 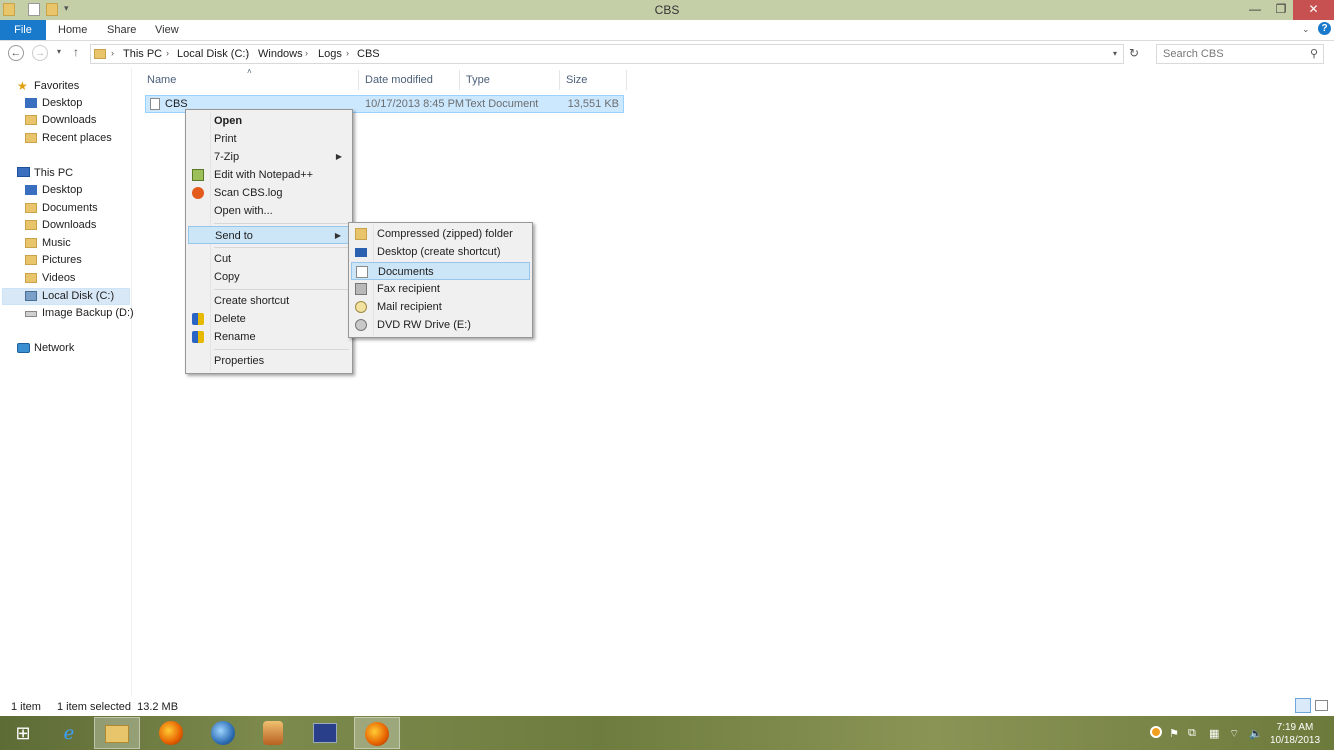 What do you see at coordinates (440, 307) in the screenshot?
I see `sendto-mail-recipient: Mail recipient` at bounding box center [440, 307].